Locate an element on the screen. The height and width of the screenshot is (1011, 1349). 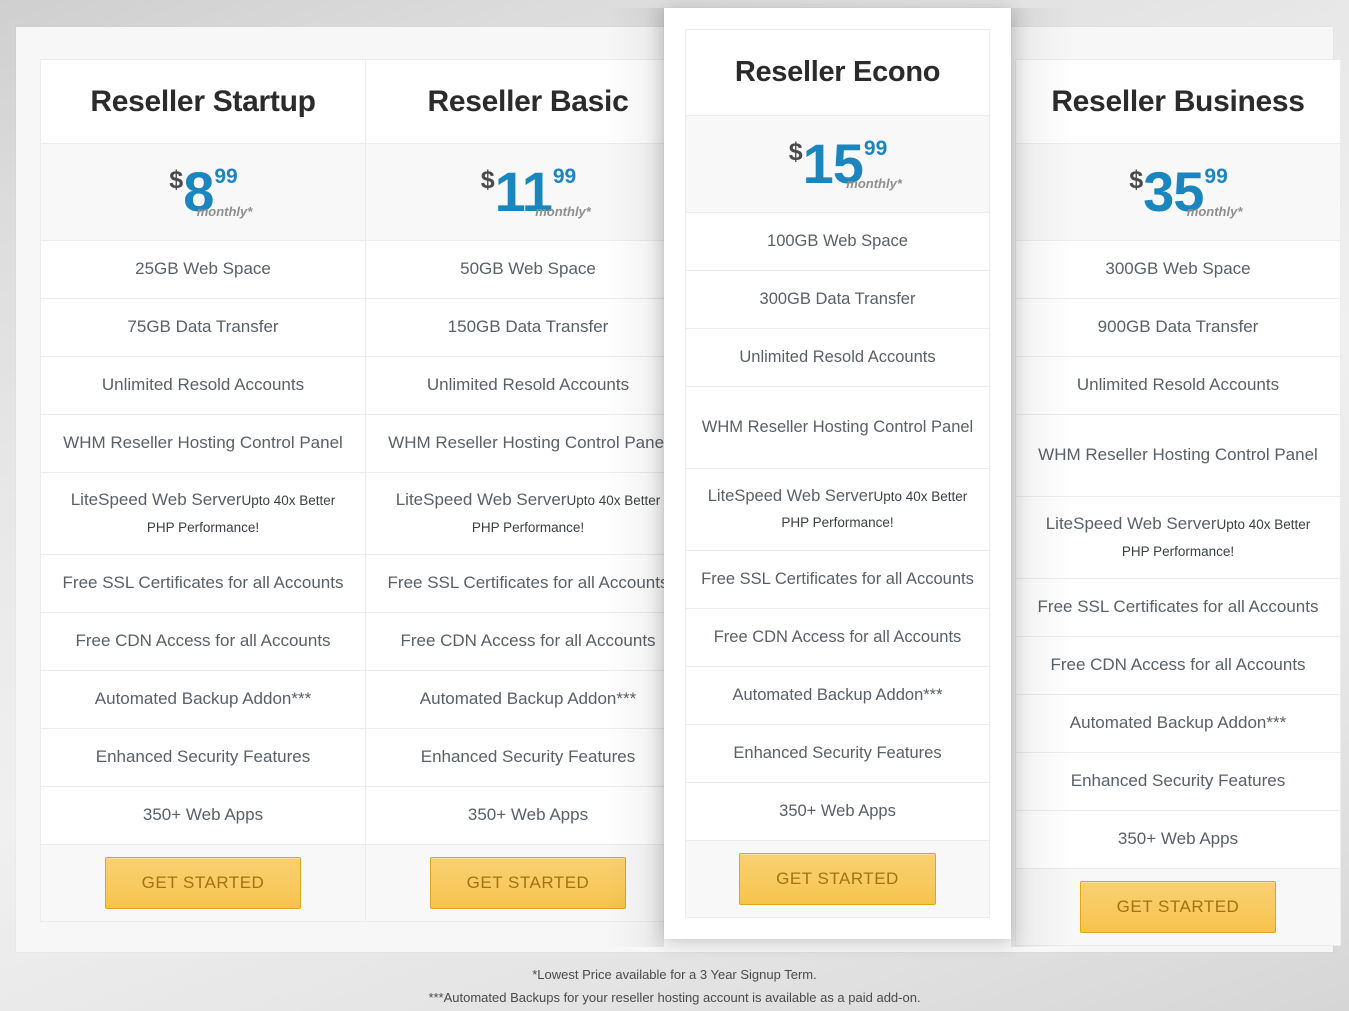
feature-row: 300GB Data Transfer is located at coordinates (837, 300).